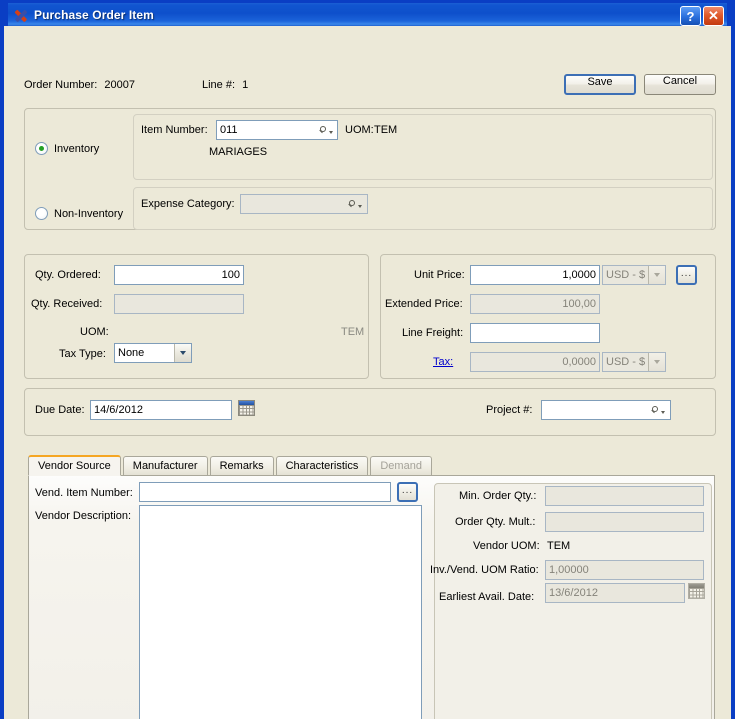 The image size is (735, 719). What do you see at coordinates (509, 410) in the screenshot?
I see `project-number-label: Project #:` at bounding box center [509, 410].